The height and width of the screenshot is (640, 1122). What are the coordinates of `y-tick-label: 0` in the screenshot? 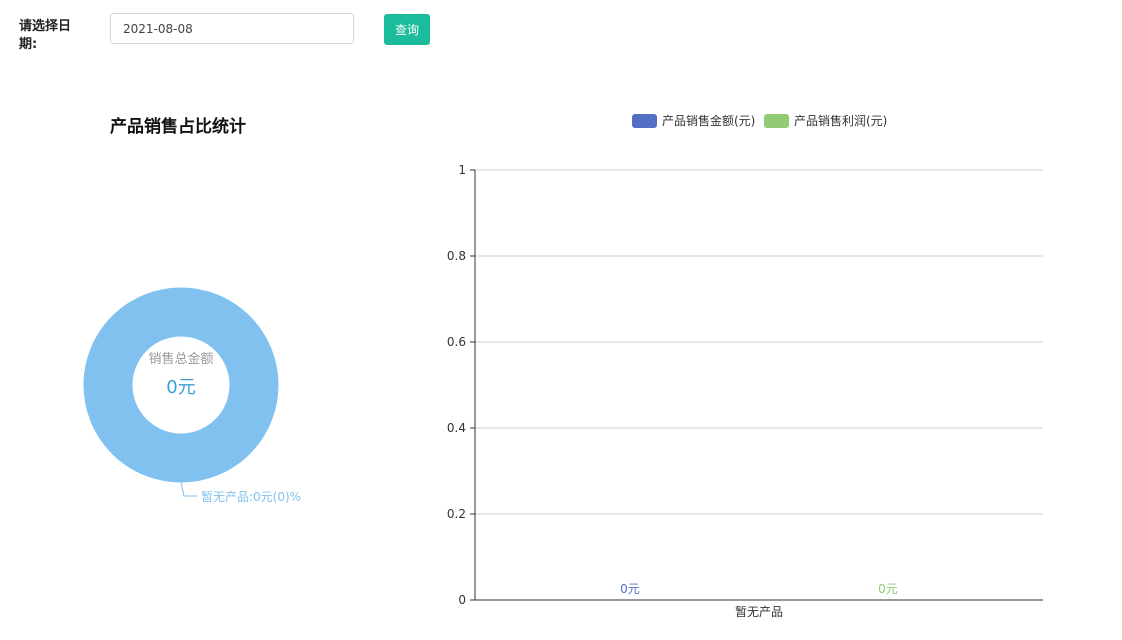 It's located at (462, 600).